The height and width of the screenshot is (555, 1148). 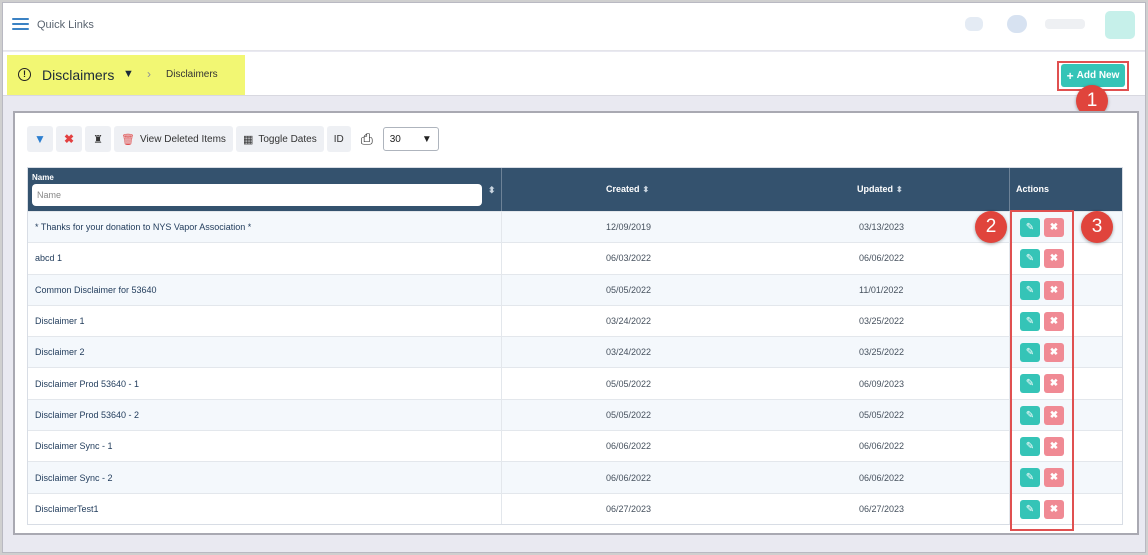 What do you see at coordinates (65, 25) in the screenshot?
I see `quick-links-link: Quick Links` at bounding box center [65, 25].